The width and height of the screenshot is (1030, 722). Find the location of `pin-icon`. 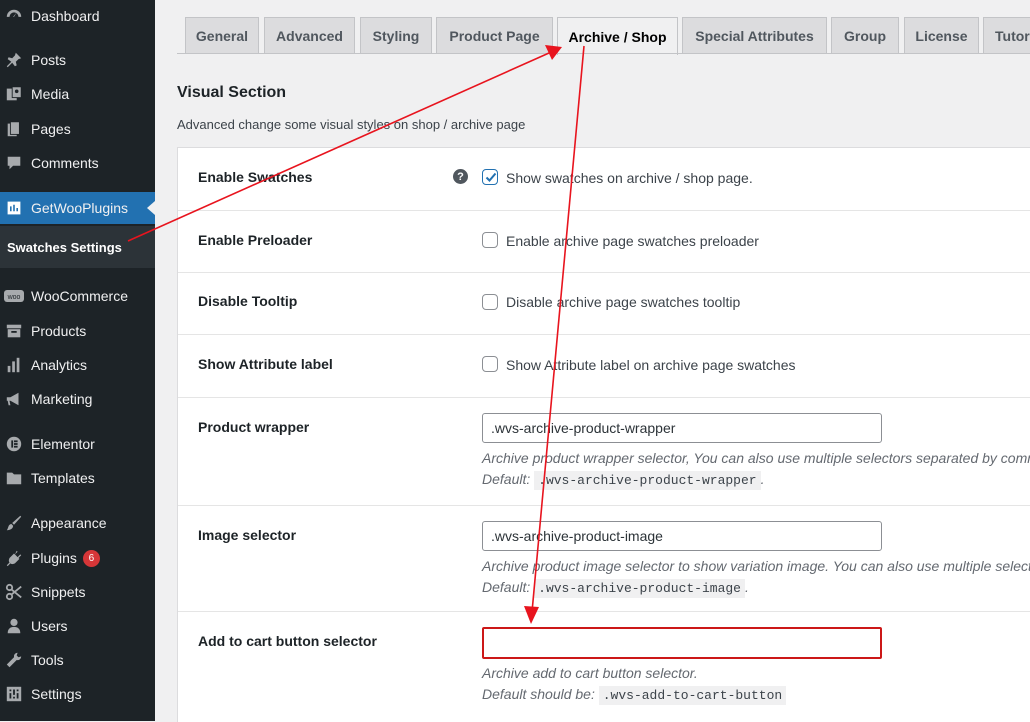

pin-icon is located at coordinates (14, 60).